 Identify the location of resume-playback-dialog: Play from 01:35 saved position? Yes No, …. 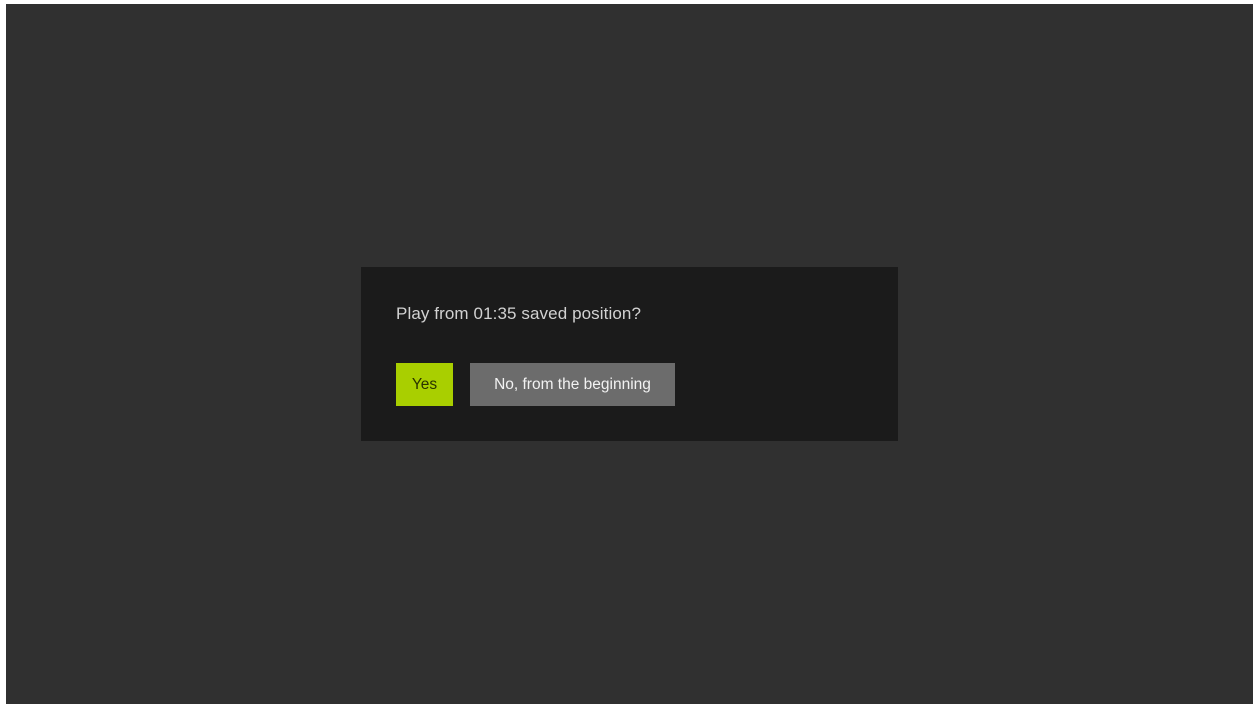
(629, 354).